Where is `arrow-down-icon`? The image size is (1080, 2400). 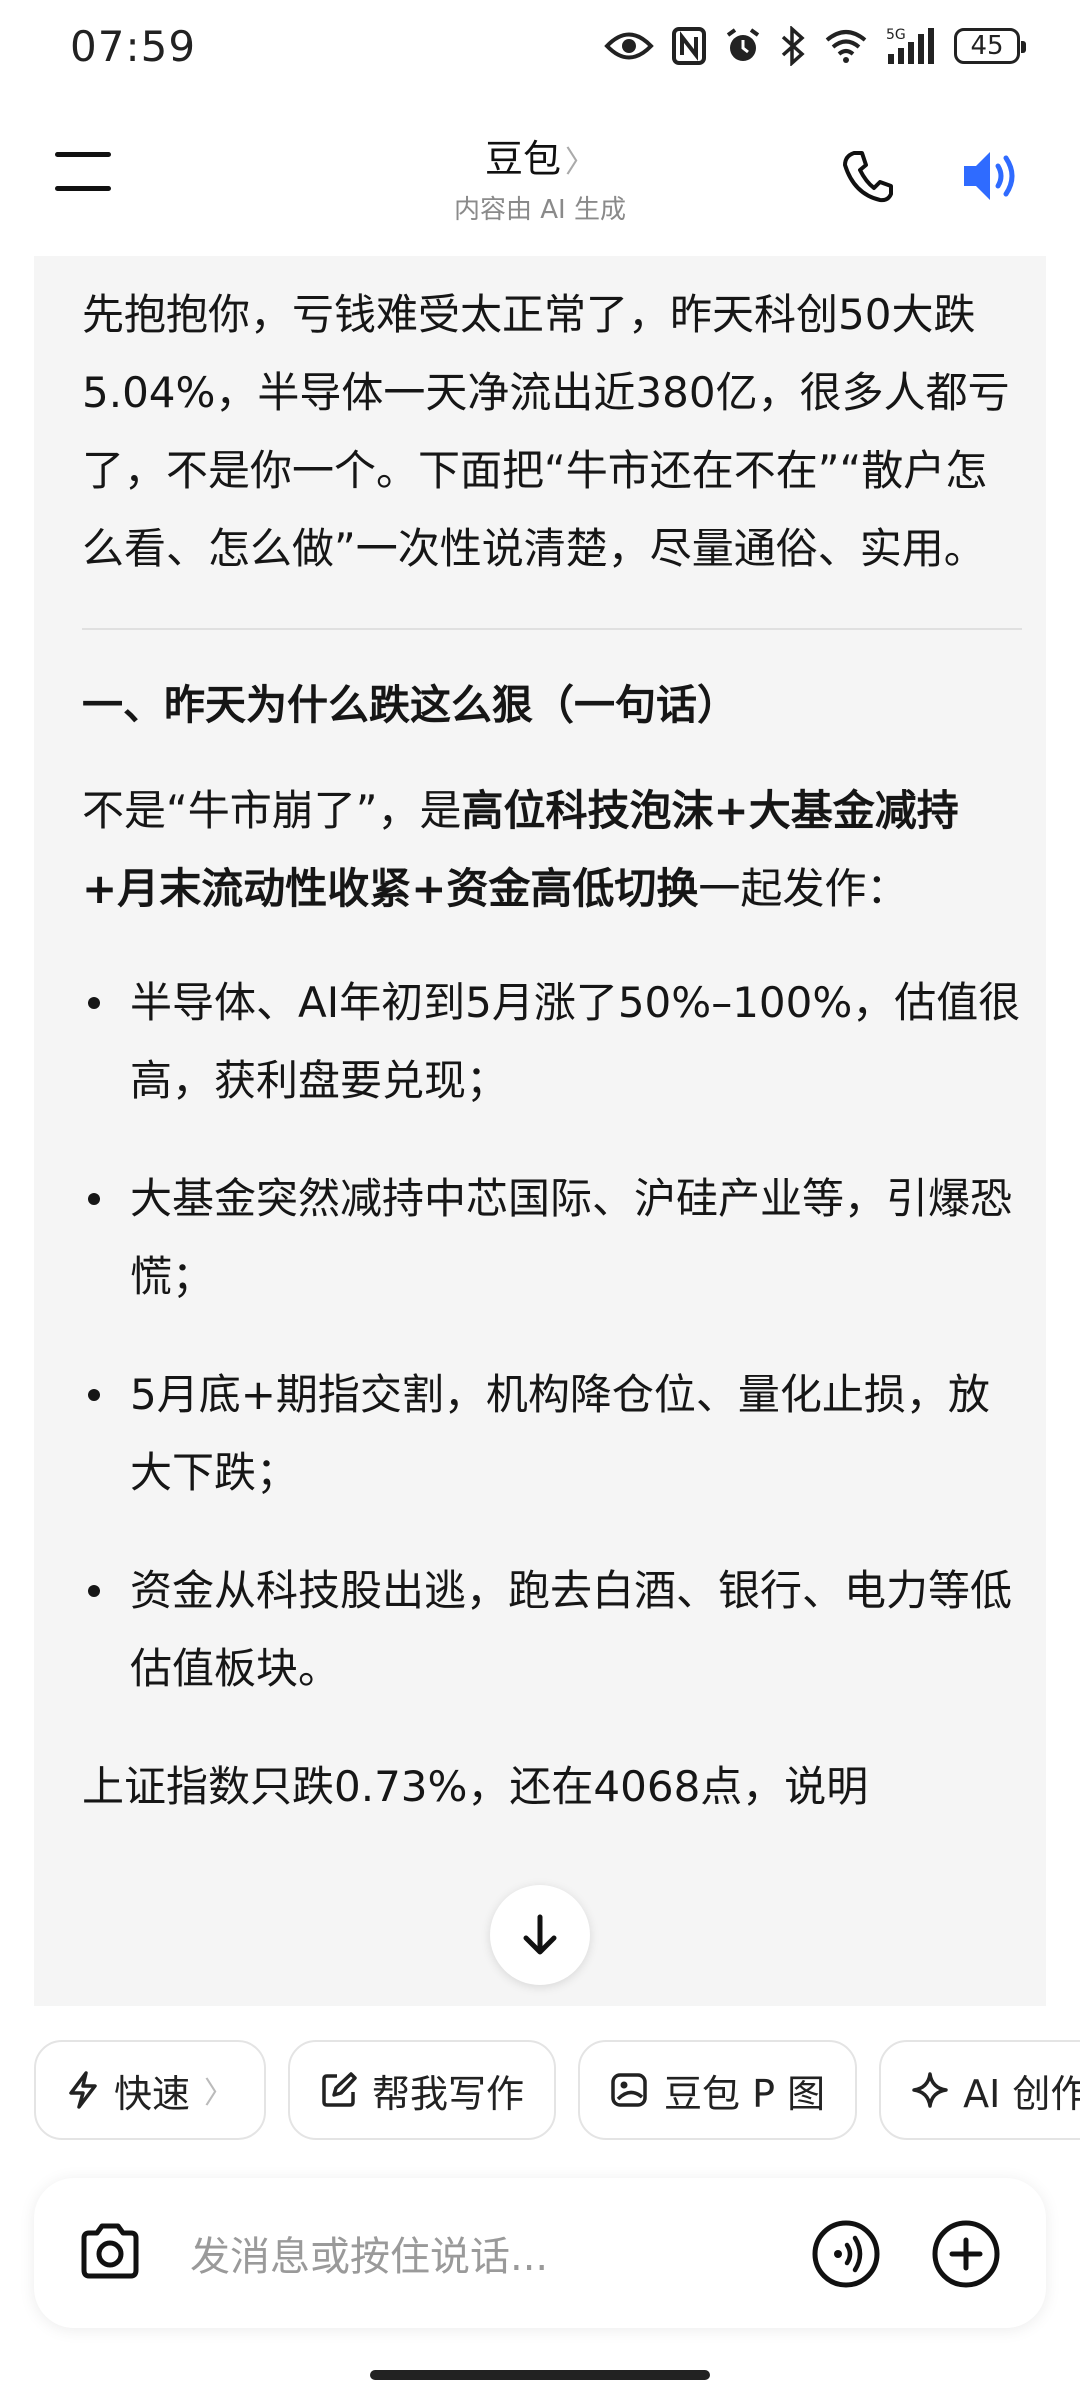
arrow-down-icon is located at coordinates (540, 1934).